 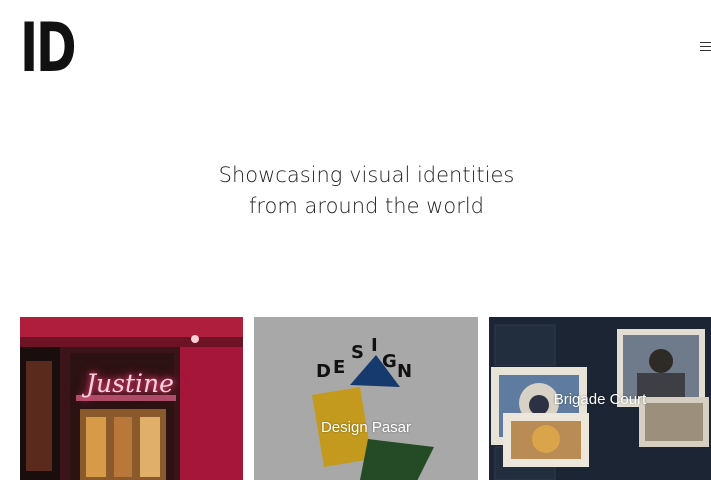 I want to click on design-letter: N, so click(x=405, y=371).